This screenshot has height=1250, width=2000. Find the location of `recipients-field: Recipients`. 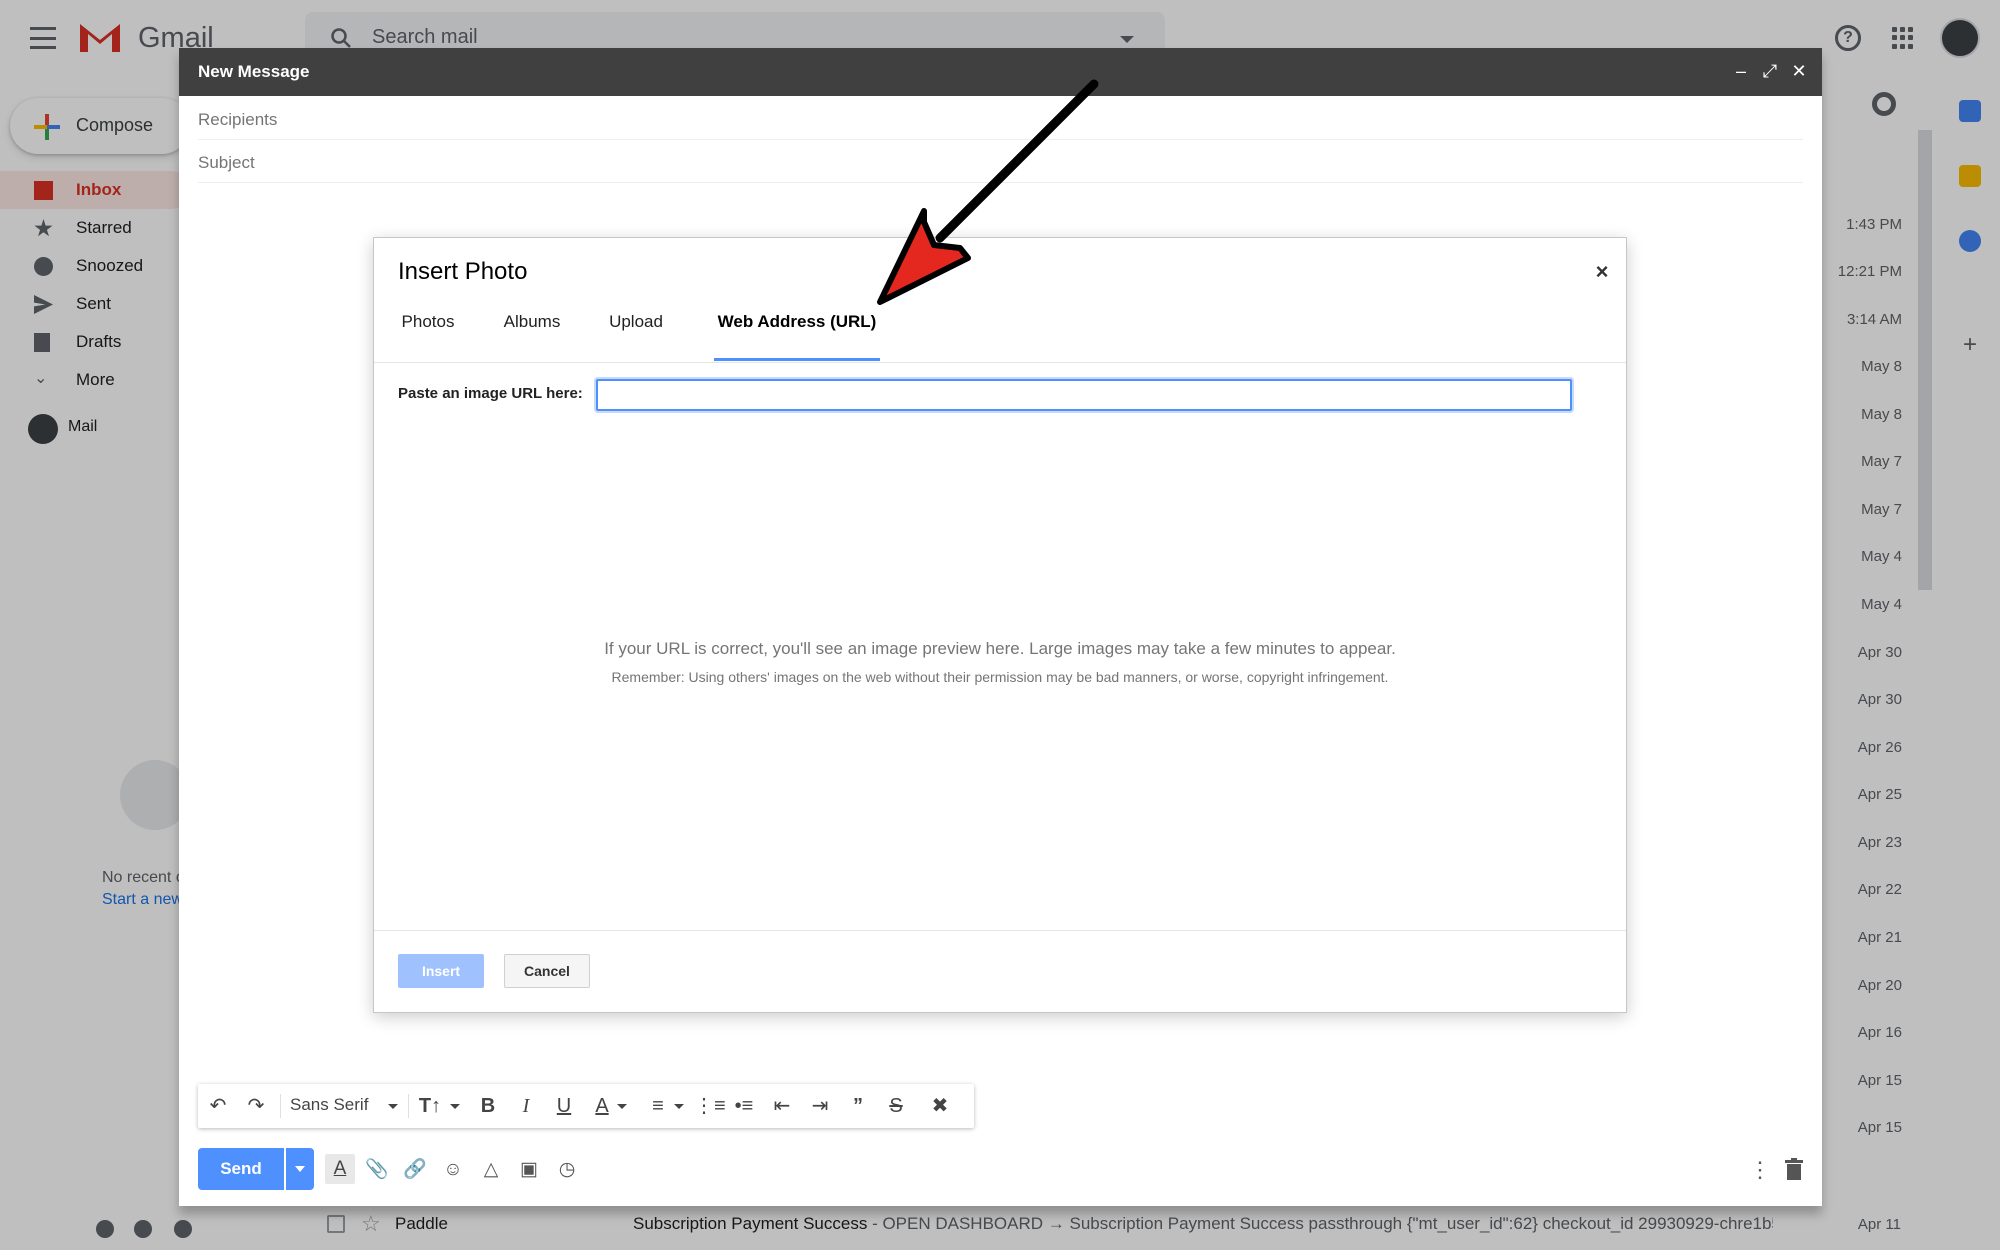

recipients-field: Recipients is located at coordinates (1000, 119).